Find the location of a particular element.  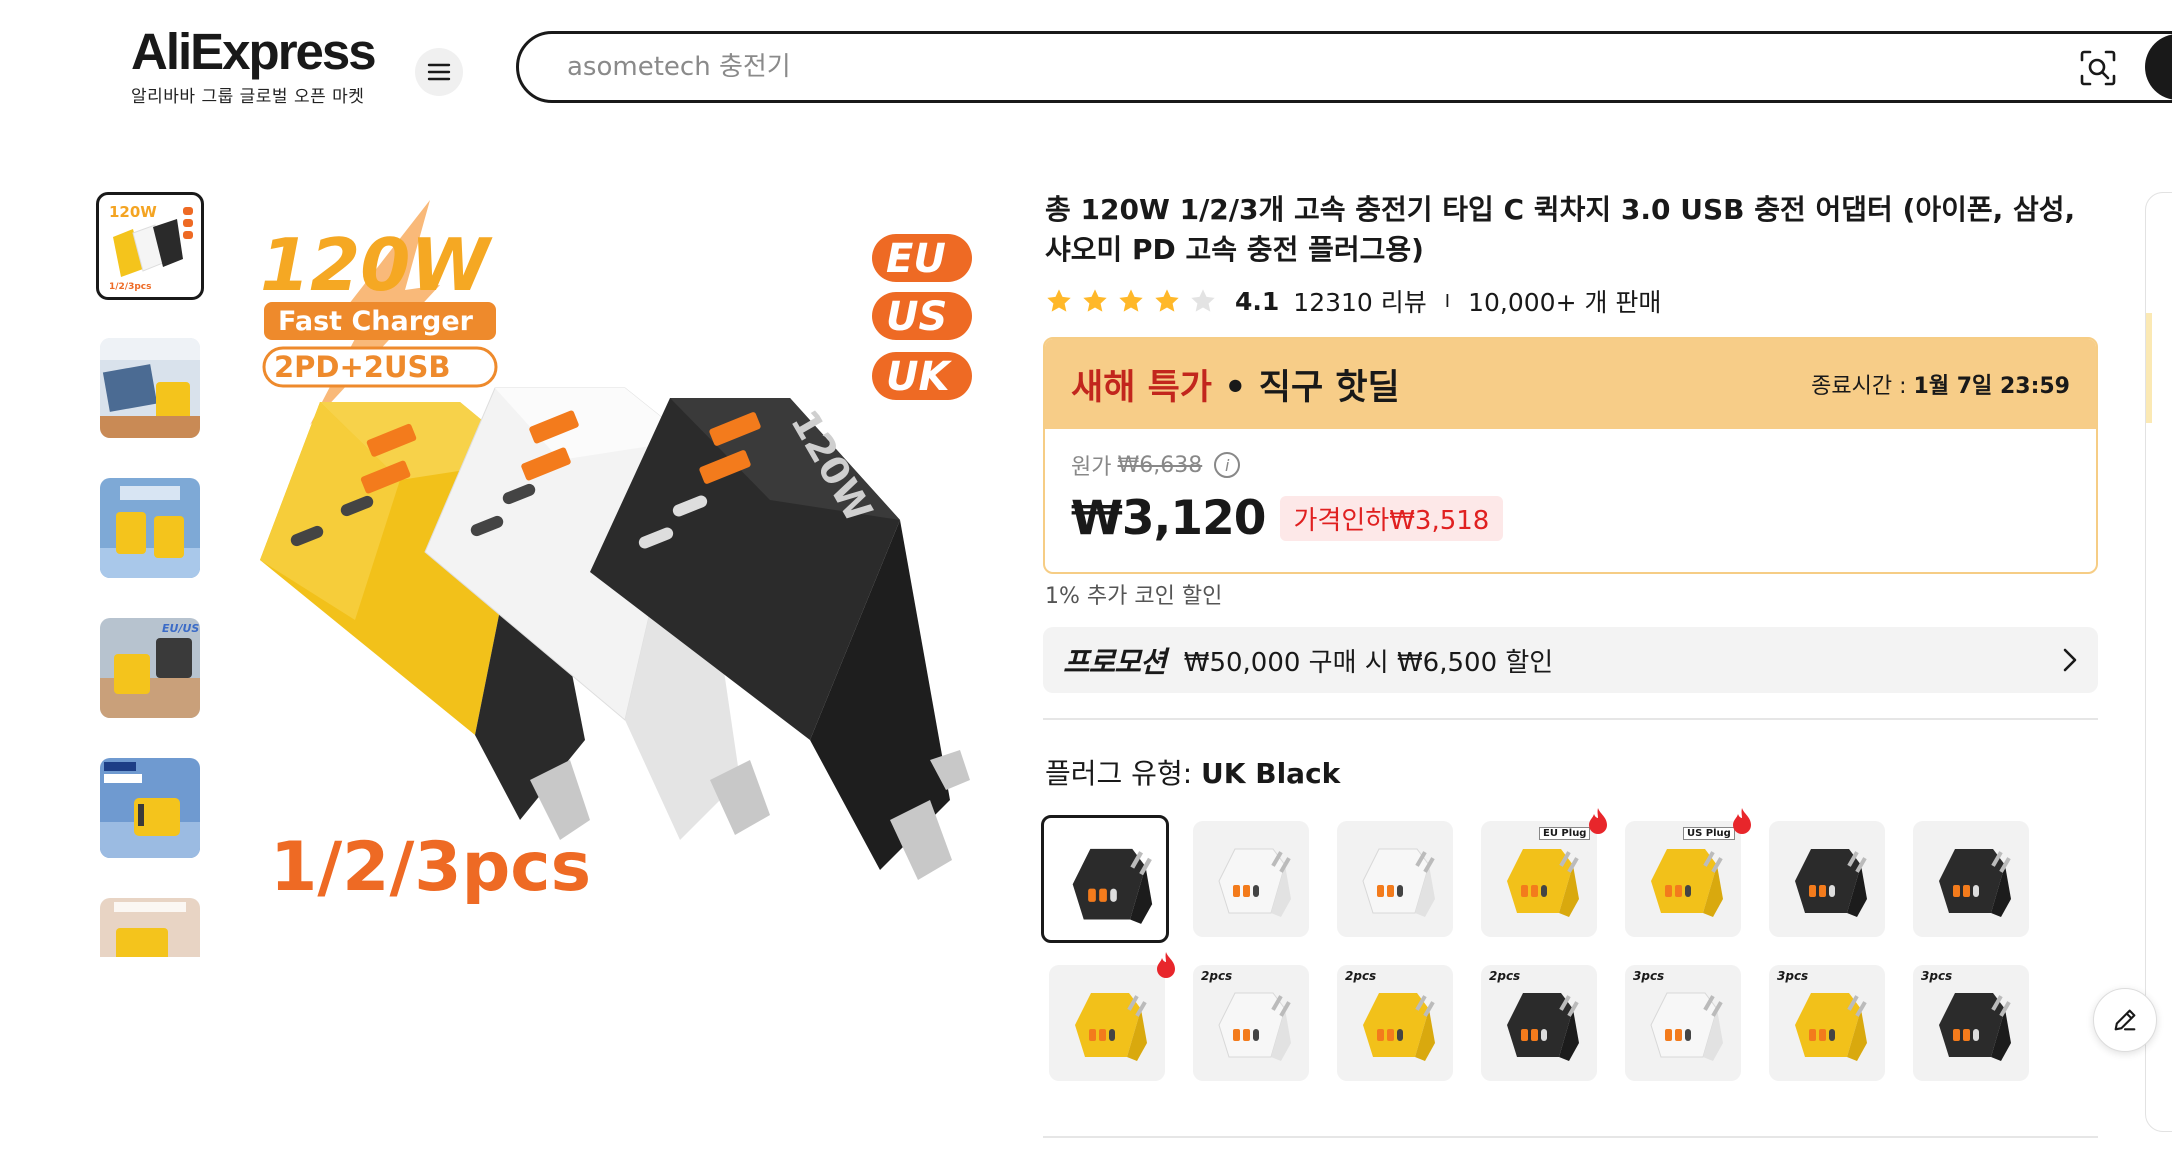

thumb-4: EU/US is located at coordinates (150, 668).